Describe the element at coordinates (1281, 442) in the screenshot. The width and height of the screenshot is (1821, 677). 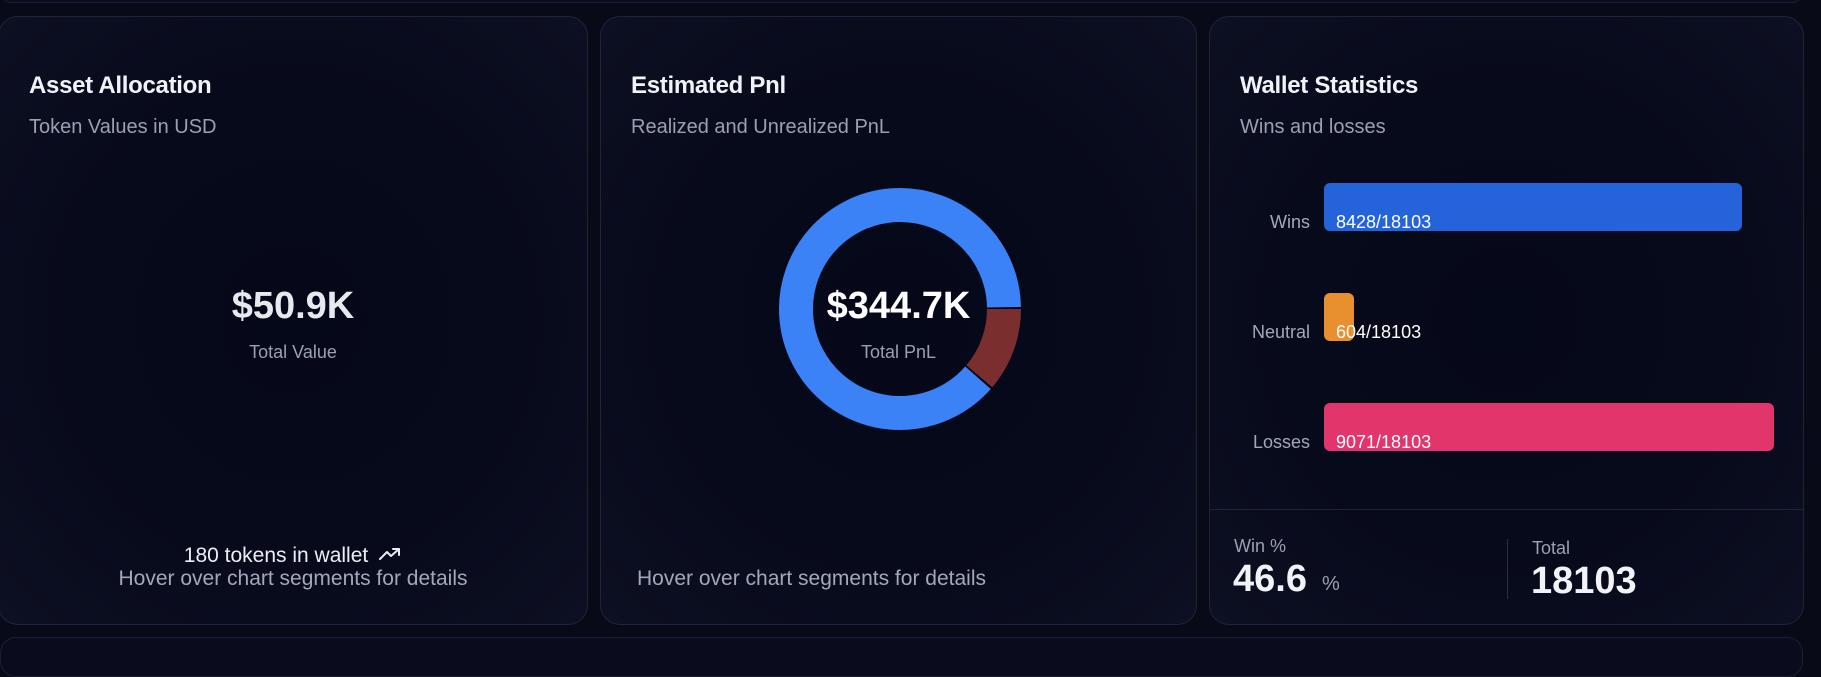
I see `losses-label: Losses` at that location.